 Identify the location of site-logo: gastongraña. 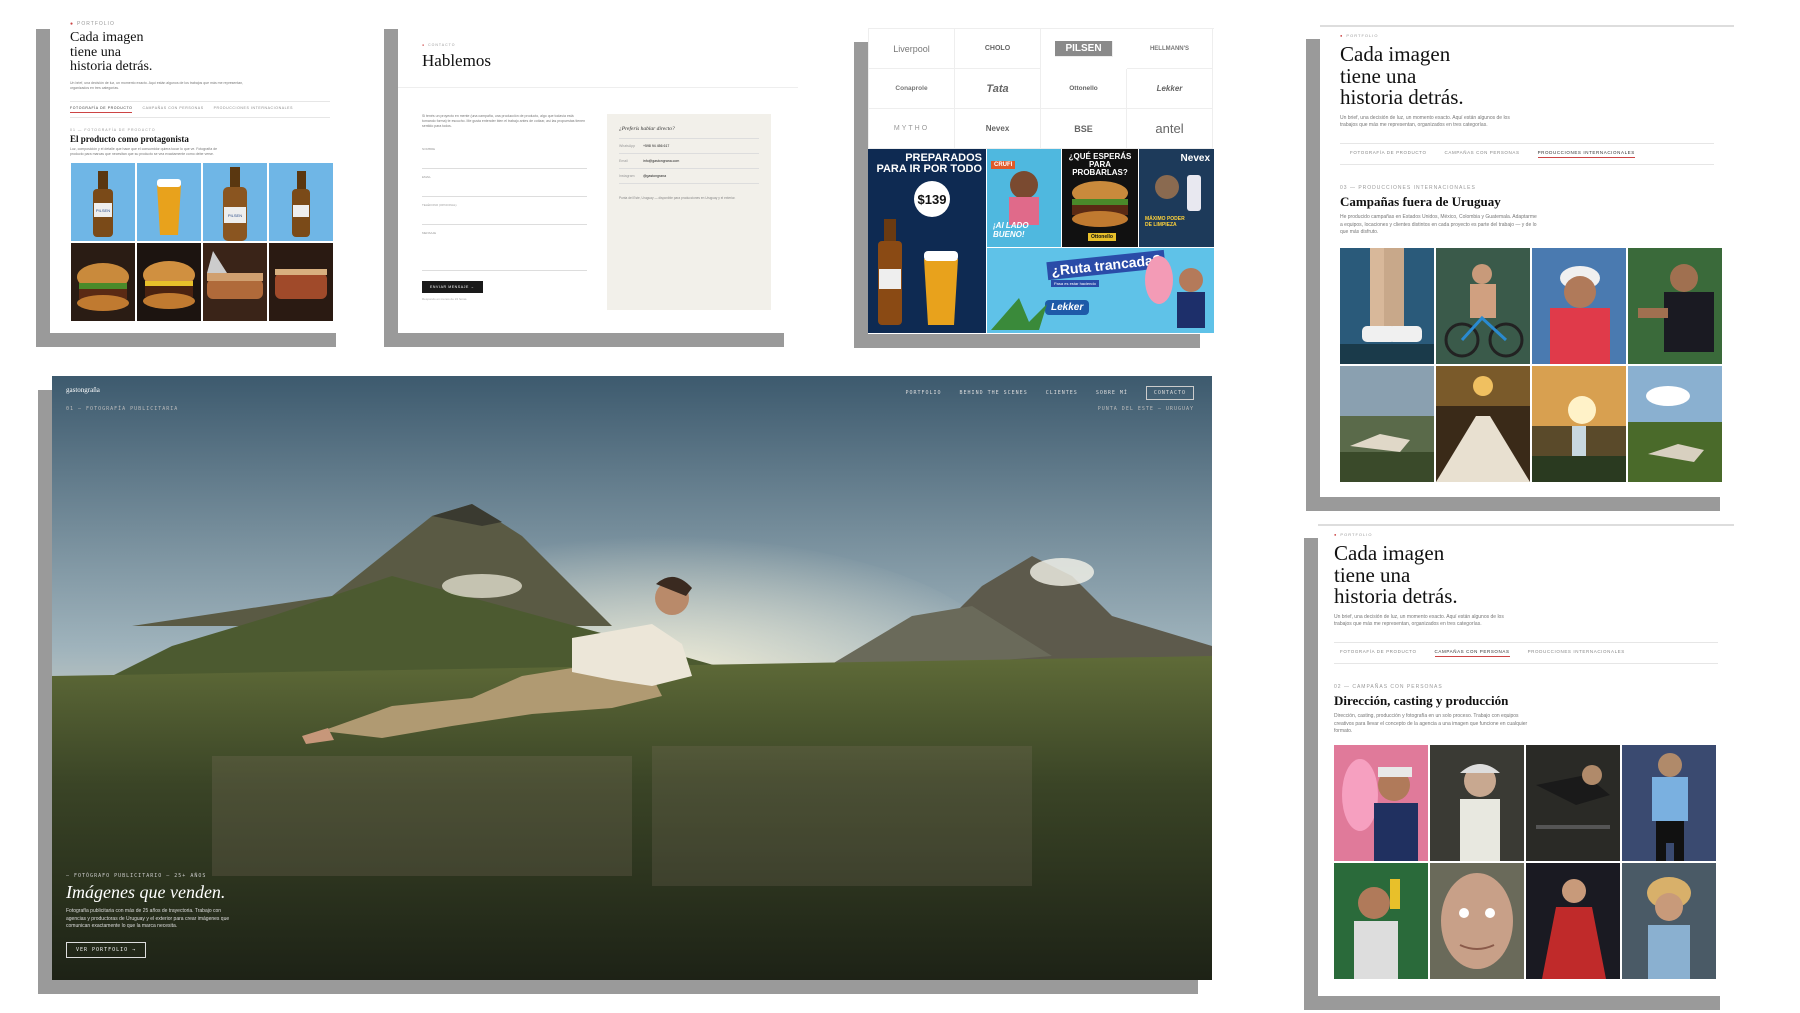
(83, 390).